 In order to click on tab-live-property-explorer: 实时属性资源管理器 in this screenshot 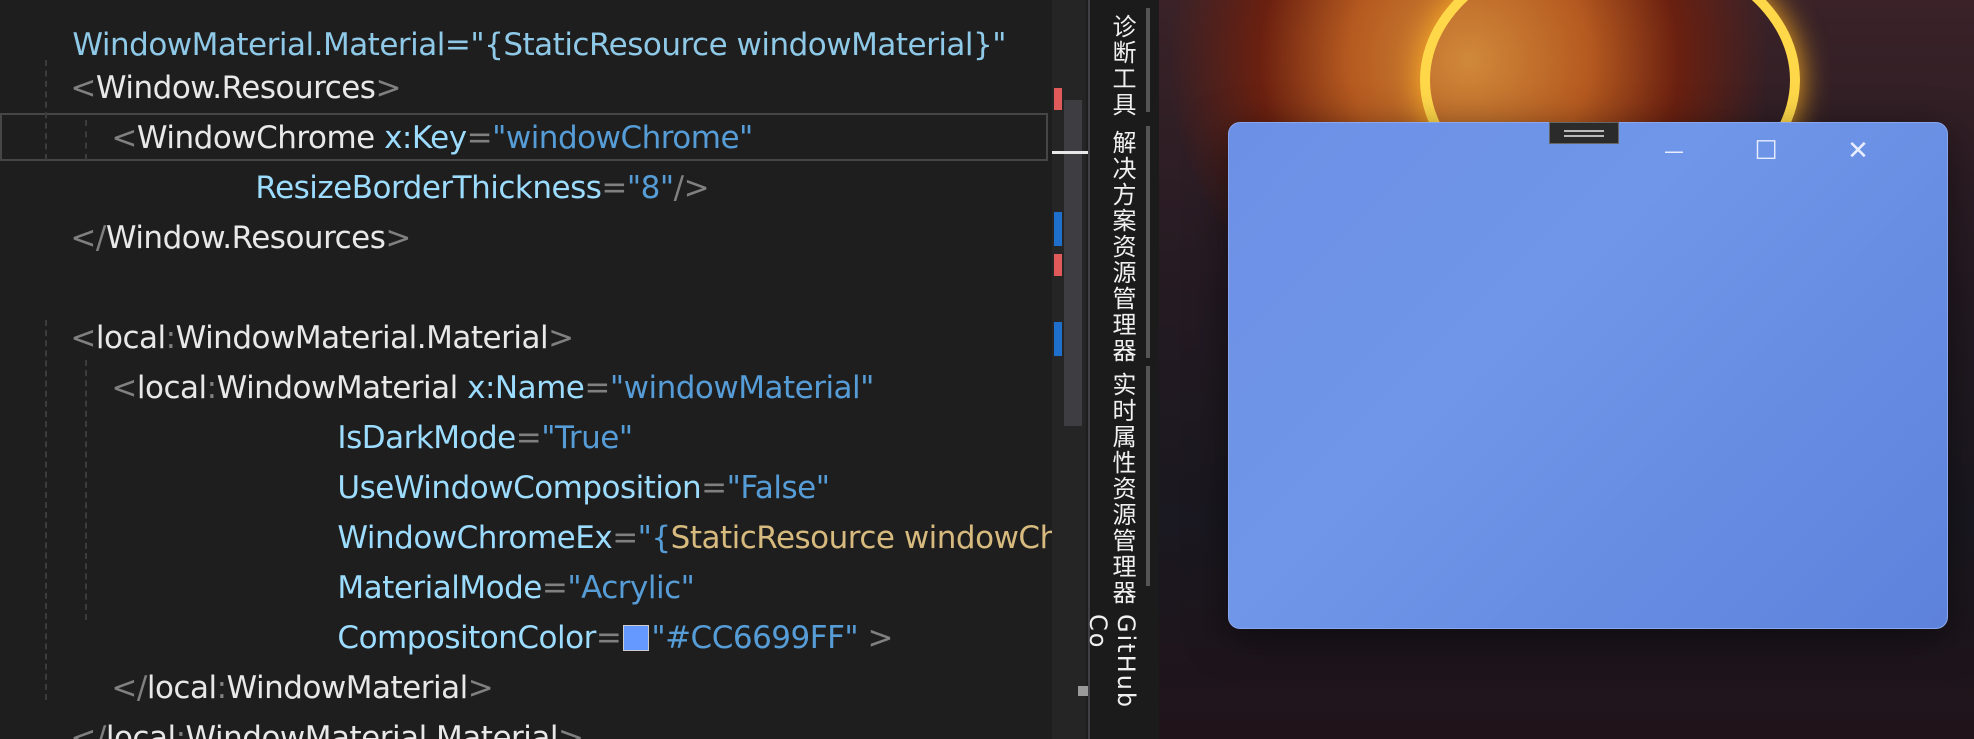, I will do `click(1120, 489)`.